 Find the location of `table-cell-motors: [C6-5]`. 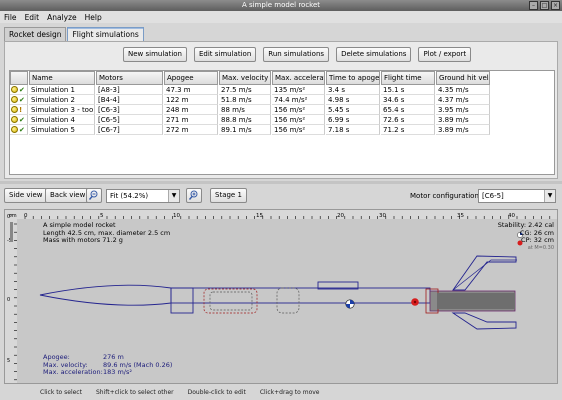

table-cell-motors: [C6-5] is located at coordinates (129, 120).